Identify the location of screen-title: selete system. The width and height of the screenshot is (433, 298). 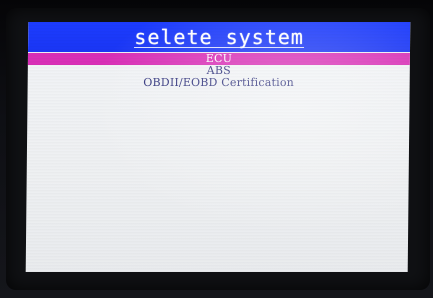
(219, 36).